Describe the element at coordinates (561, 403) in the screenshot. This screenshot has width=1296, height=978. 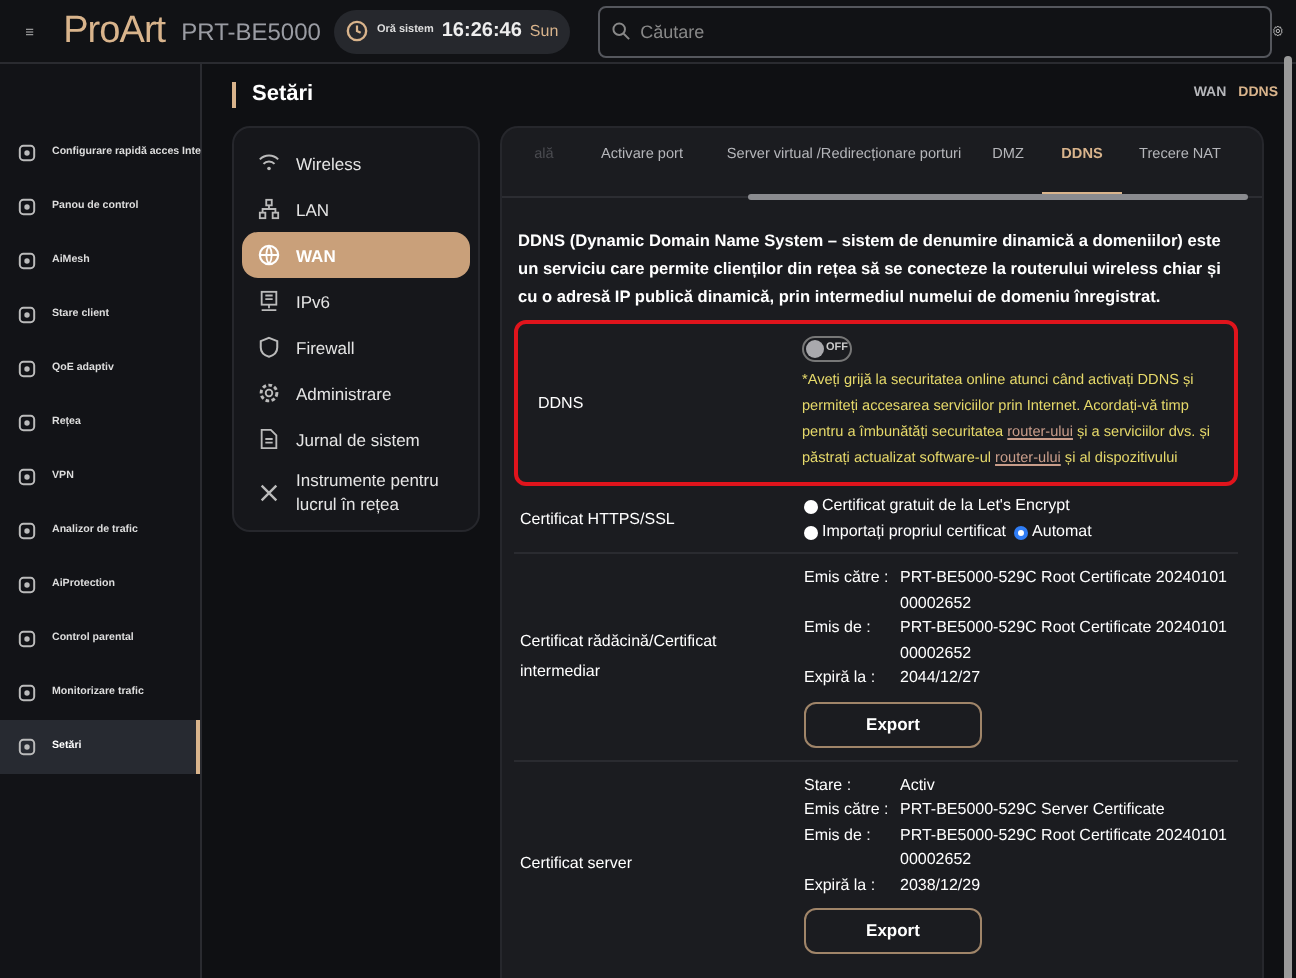
I see `ddns-label: DDNS` at that location.